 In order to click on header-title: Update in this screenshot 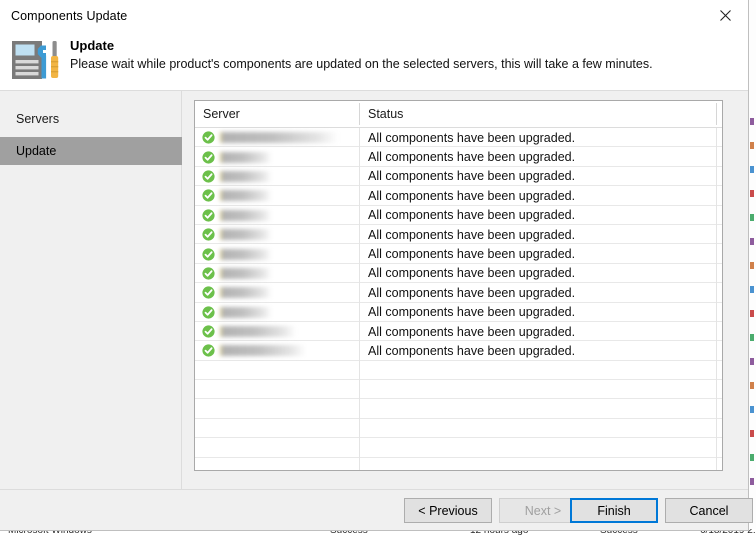, I will do `click(92, 45)`.